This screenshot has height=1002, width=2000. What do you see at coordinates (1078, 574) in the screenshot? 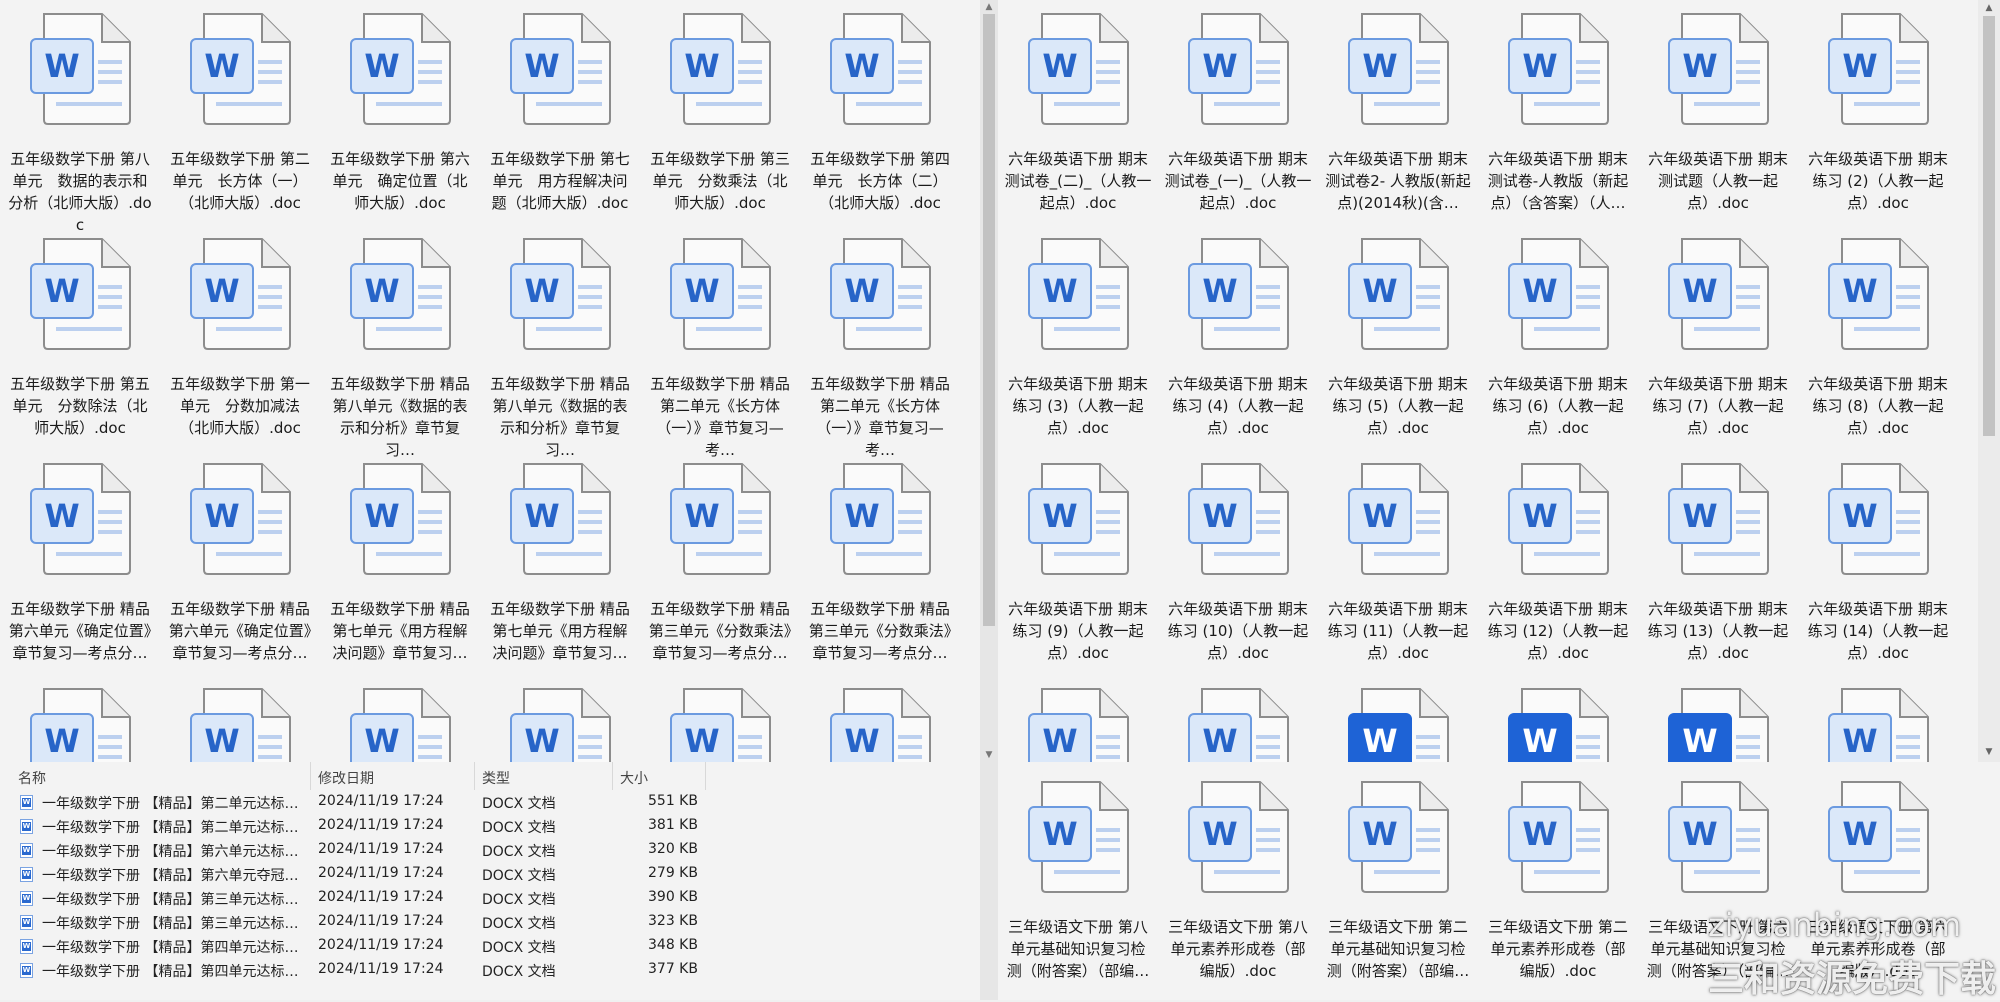
I see `file-item: W 六年级英语下册 期末练习 (9)（人教一起点）.doc` at bounding box center [1078, 574].